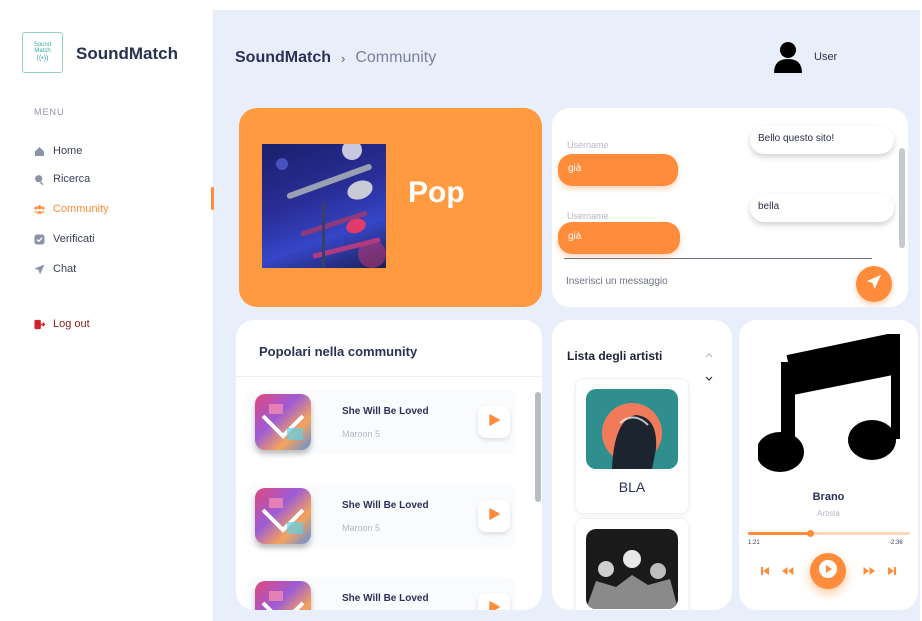 The height and width of the screenshot is (621, 922). What do you see at coordinates (39, 239) in the screenshot?
I see `verified-icon` at bounding box center [39, 239].